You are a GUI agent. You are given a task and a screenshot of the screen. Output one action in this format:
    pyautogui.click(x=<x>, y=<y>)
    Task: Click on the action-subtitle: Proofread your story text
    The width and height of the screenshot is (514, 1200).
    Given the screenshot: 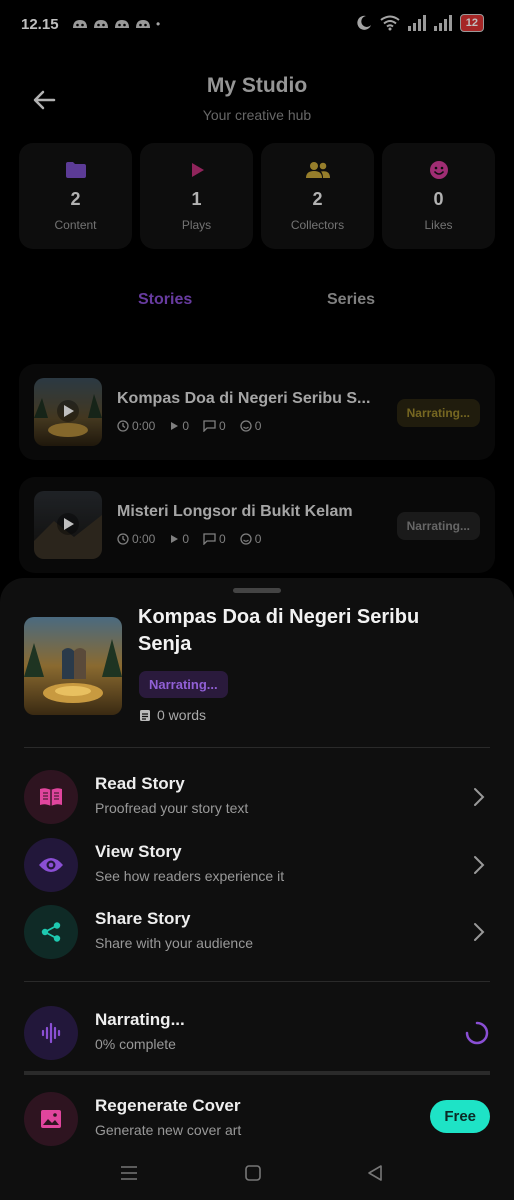 What is the action you would take?
    pyautogui.click(x=172, y=808)
    